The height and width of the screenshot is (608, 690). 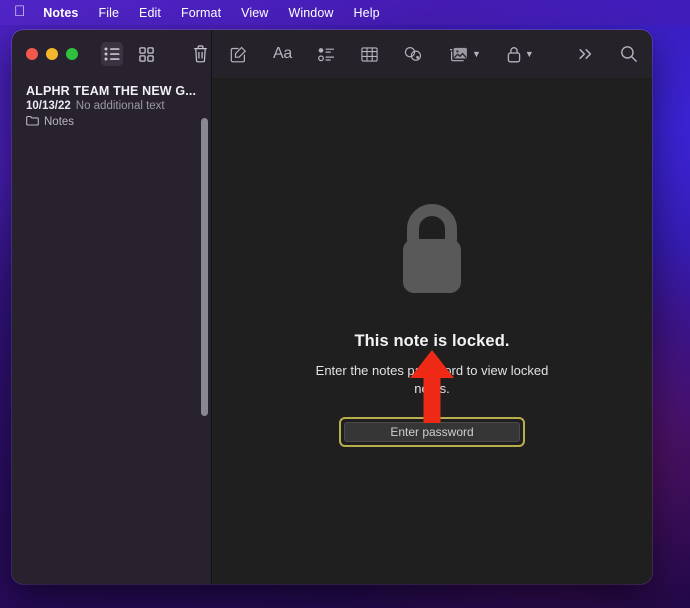 I want to click on menu-item-format: Format, so click(x=201, y=13).